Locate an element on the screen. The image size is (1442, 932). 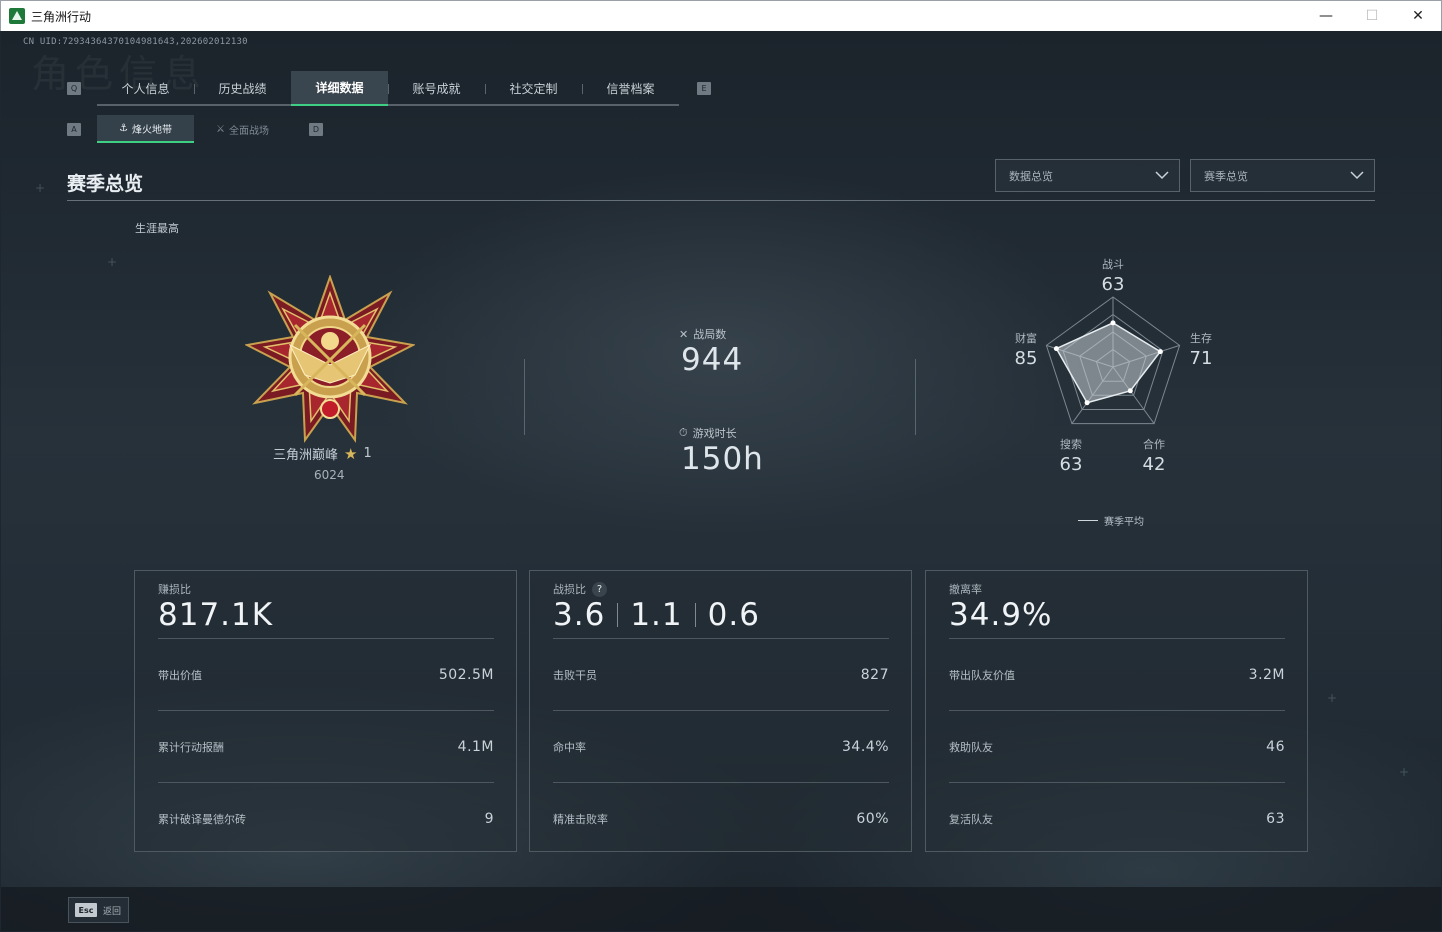
beacon-icon: ⚓ is located at coordinates (123, 128).